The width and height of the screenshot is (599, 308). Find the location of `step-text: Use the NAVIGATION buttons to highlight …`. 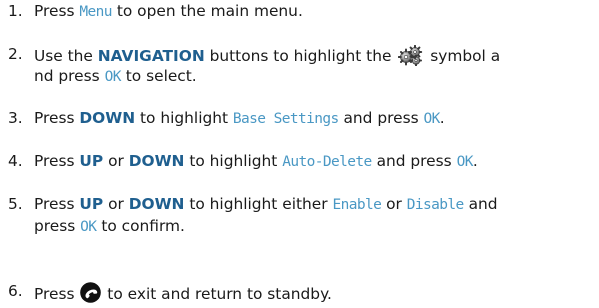

step-text: Use the NAVIGATION buttons to highlight … is located at coordinates (267, 55).